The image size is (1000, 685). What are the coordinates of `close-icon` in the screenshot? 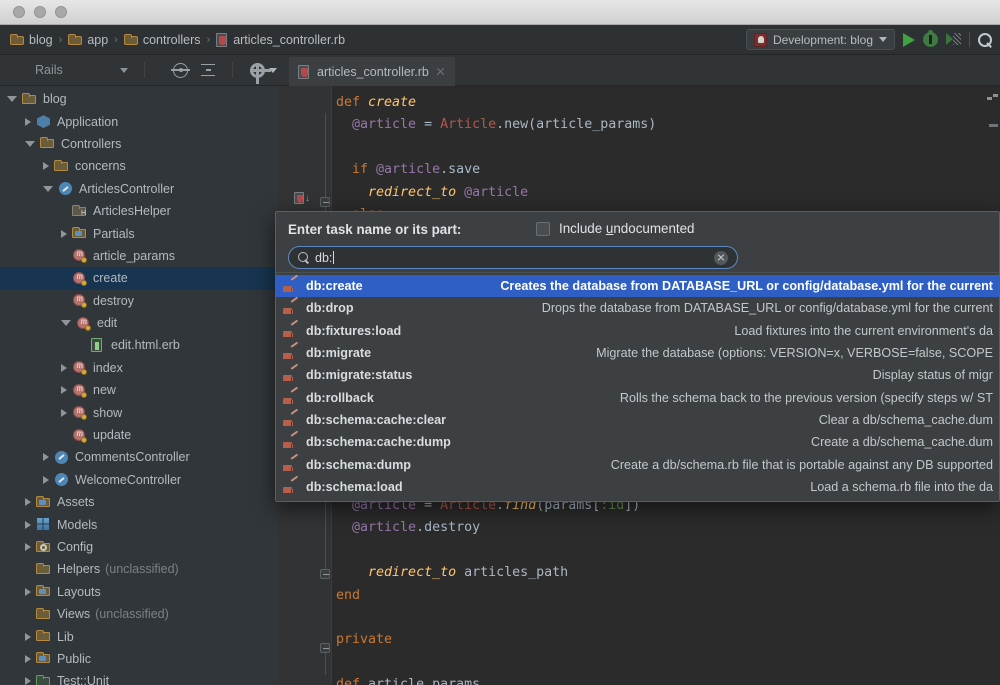 It's located at (440, 71).